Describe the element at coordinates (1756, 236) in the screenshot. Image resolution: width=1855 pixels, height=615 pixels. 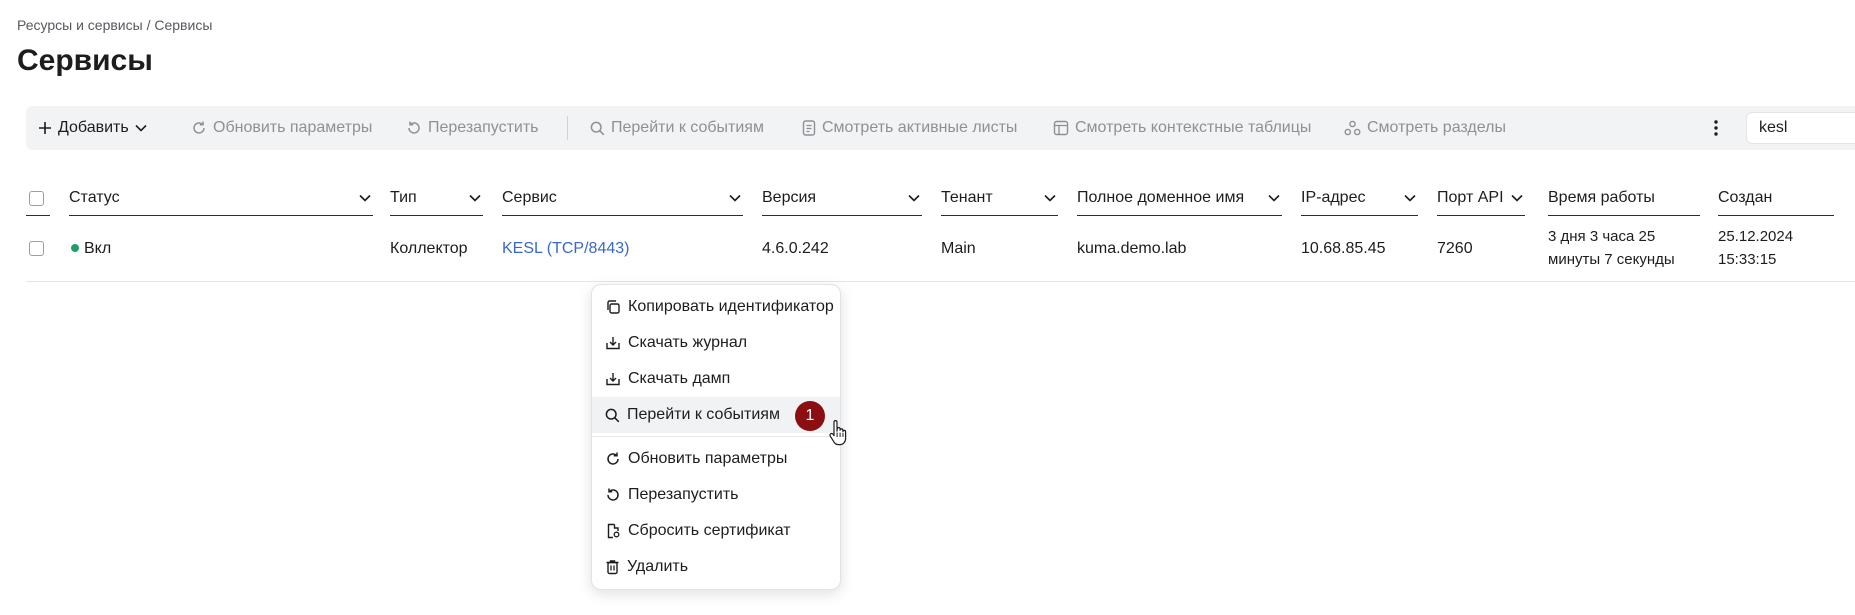
I see `created-date: 25.12.2024` at that location.